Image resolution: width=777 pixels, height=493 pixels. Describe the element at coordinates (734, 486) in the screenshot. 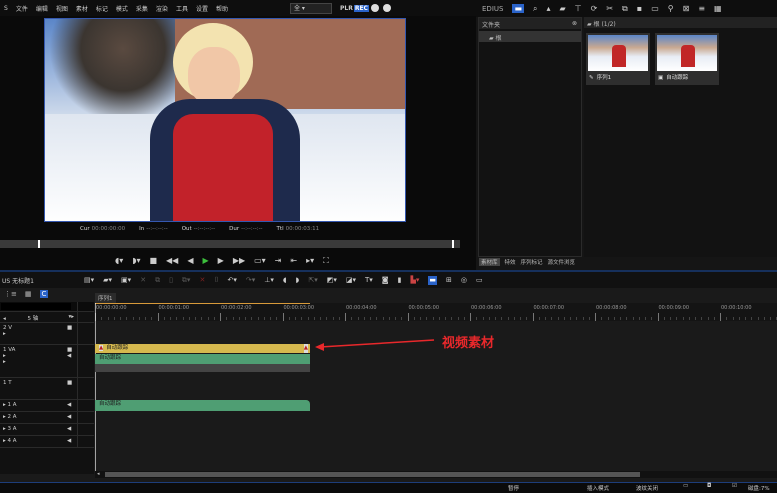

I see `check-icon: ☑` at that location.